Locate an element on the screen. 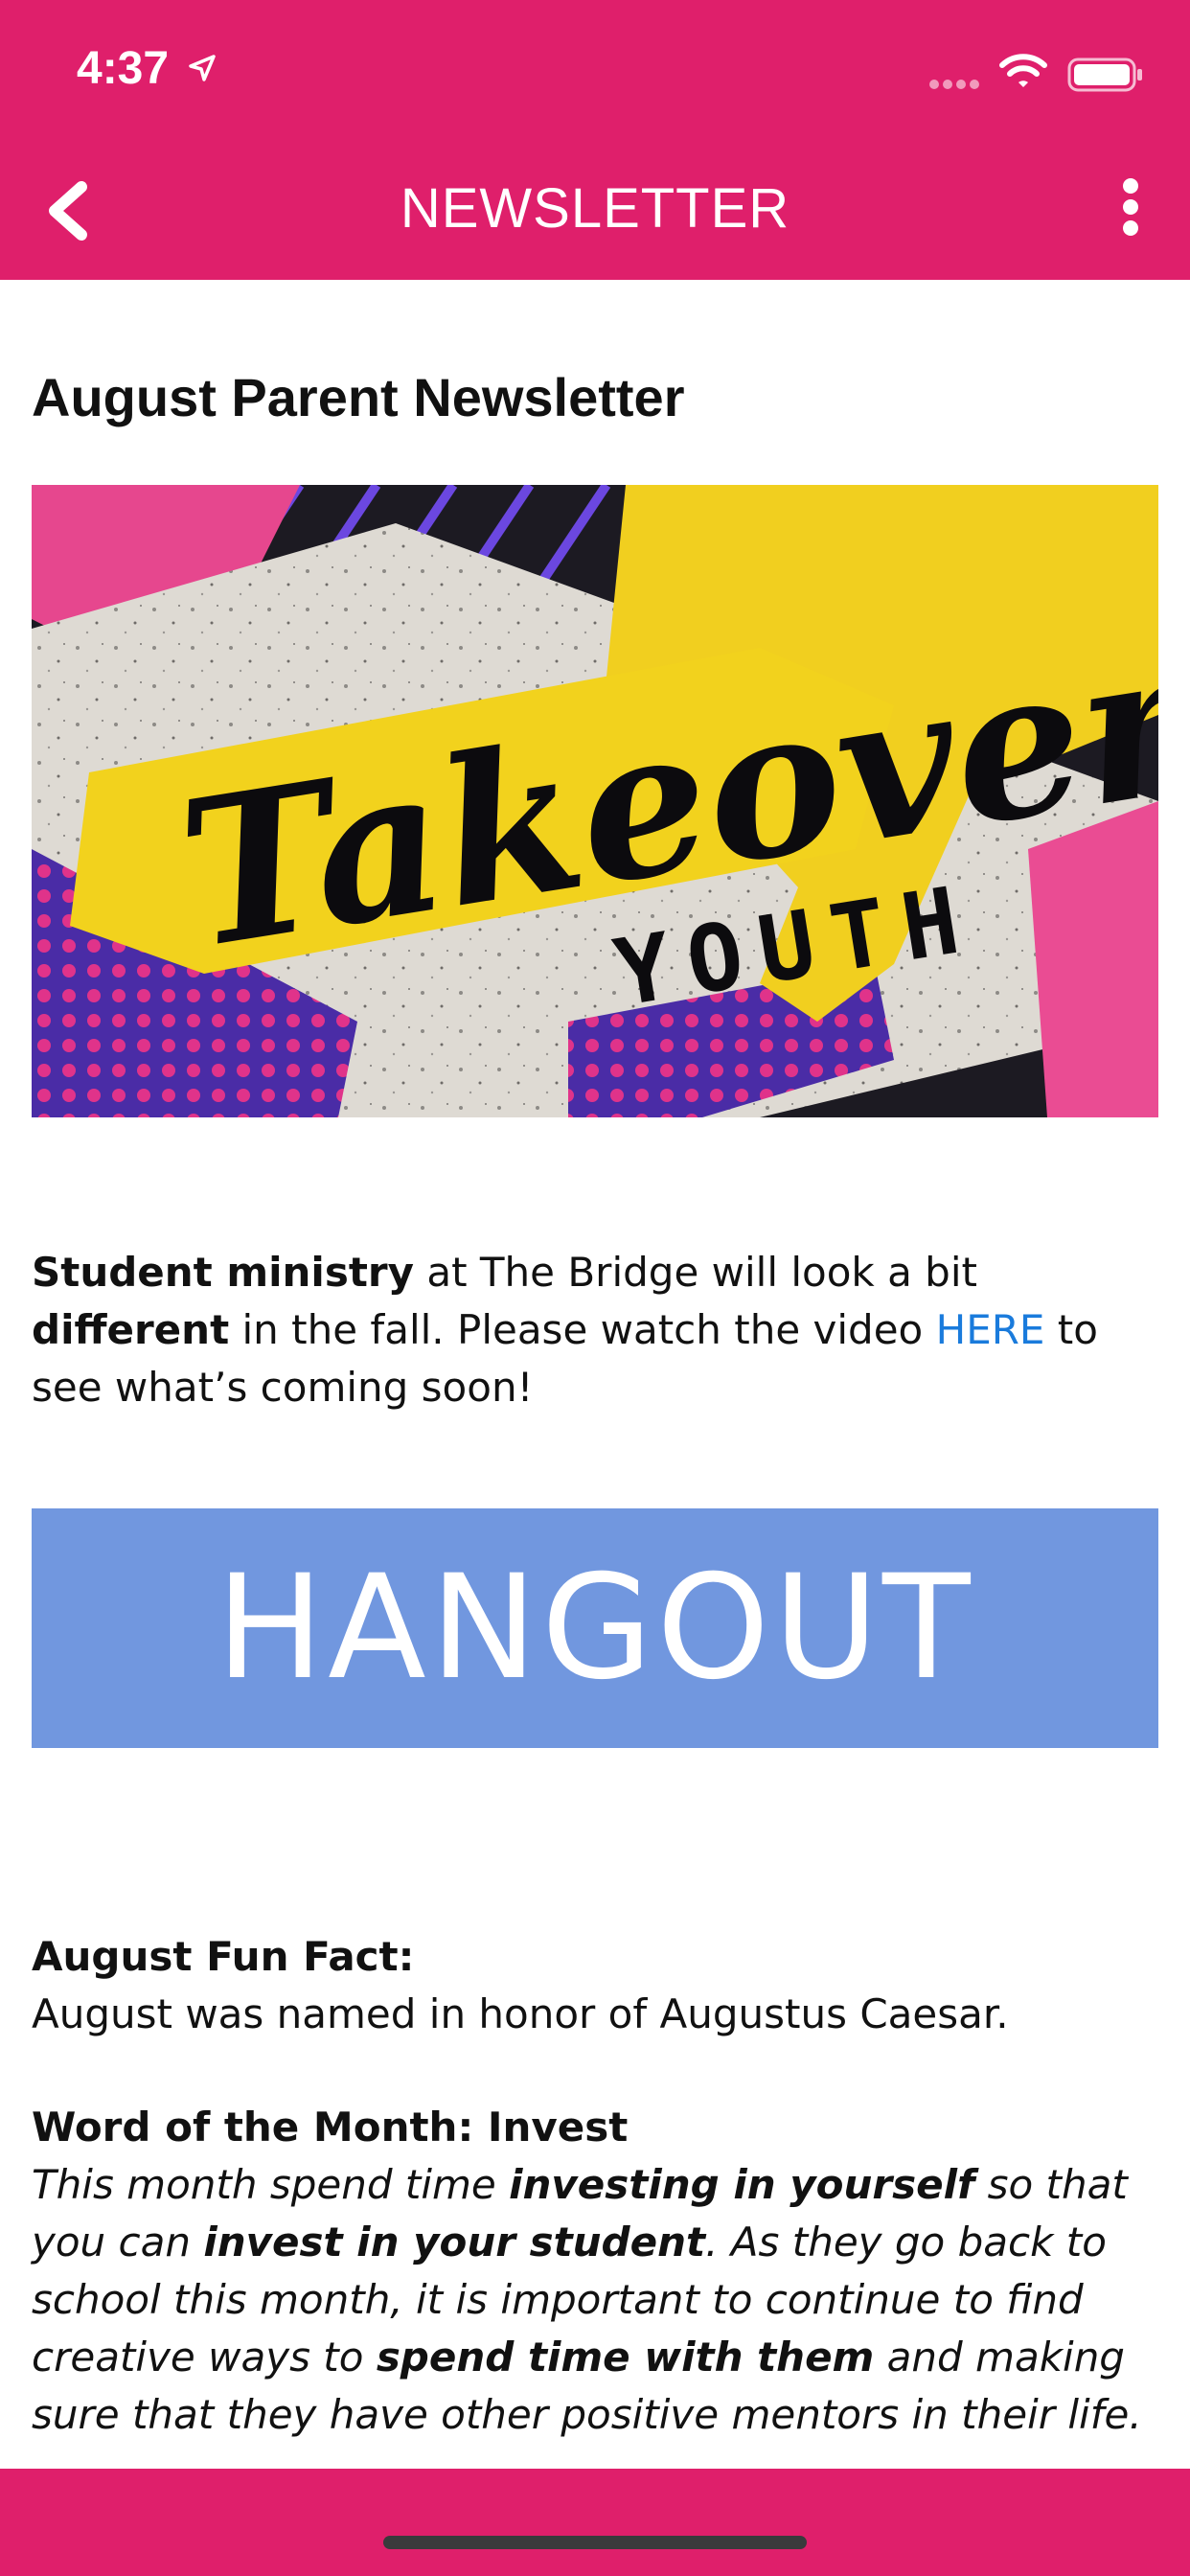 This screenshot has width=1190, height=2576. status-time: 4:37 is located at coordinates (124, 68).